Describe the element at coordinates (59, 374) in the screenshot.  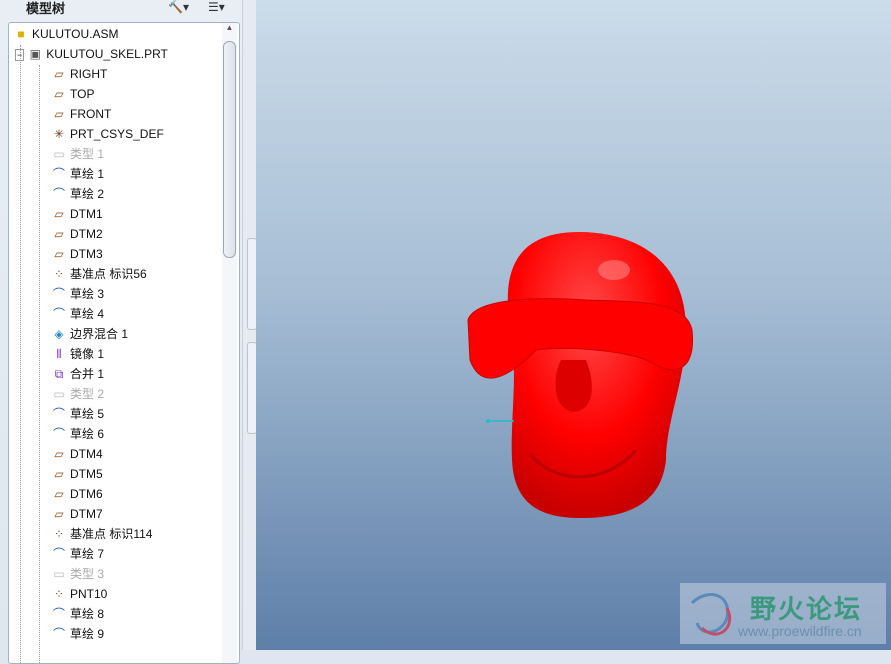
I see `merge-icon: ⧉` at that location.